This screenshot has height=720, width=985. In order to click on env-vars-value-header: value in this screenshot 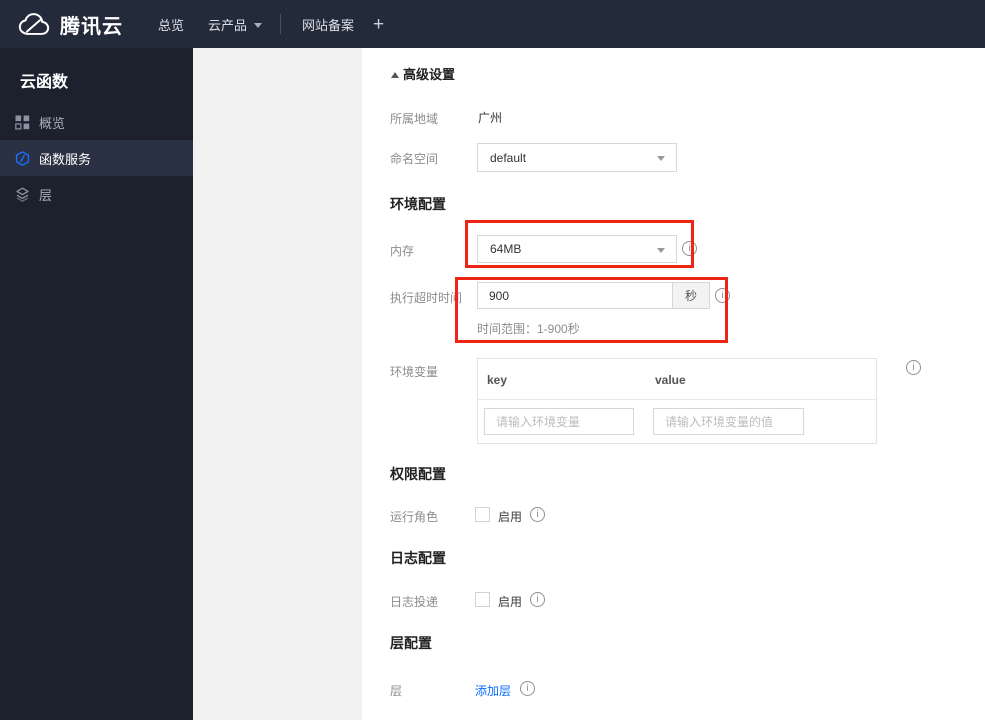, I will do `click(670, 380)`.